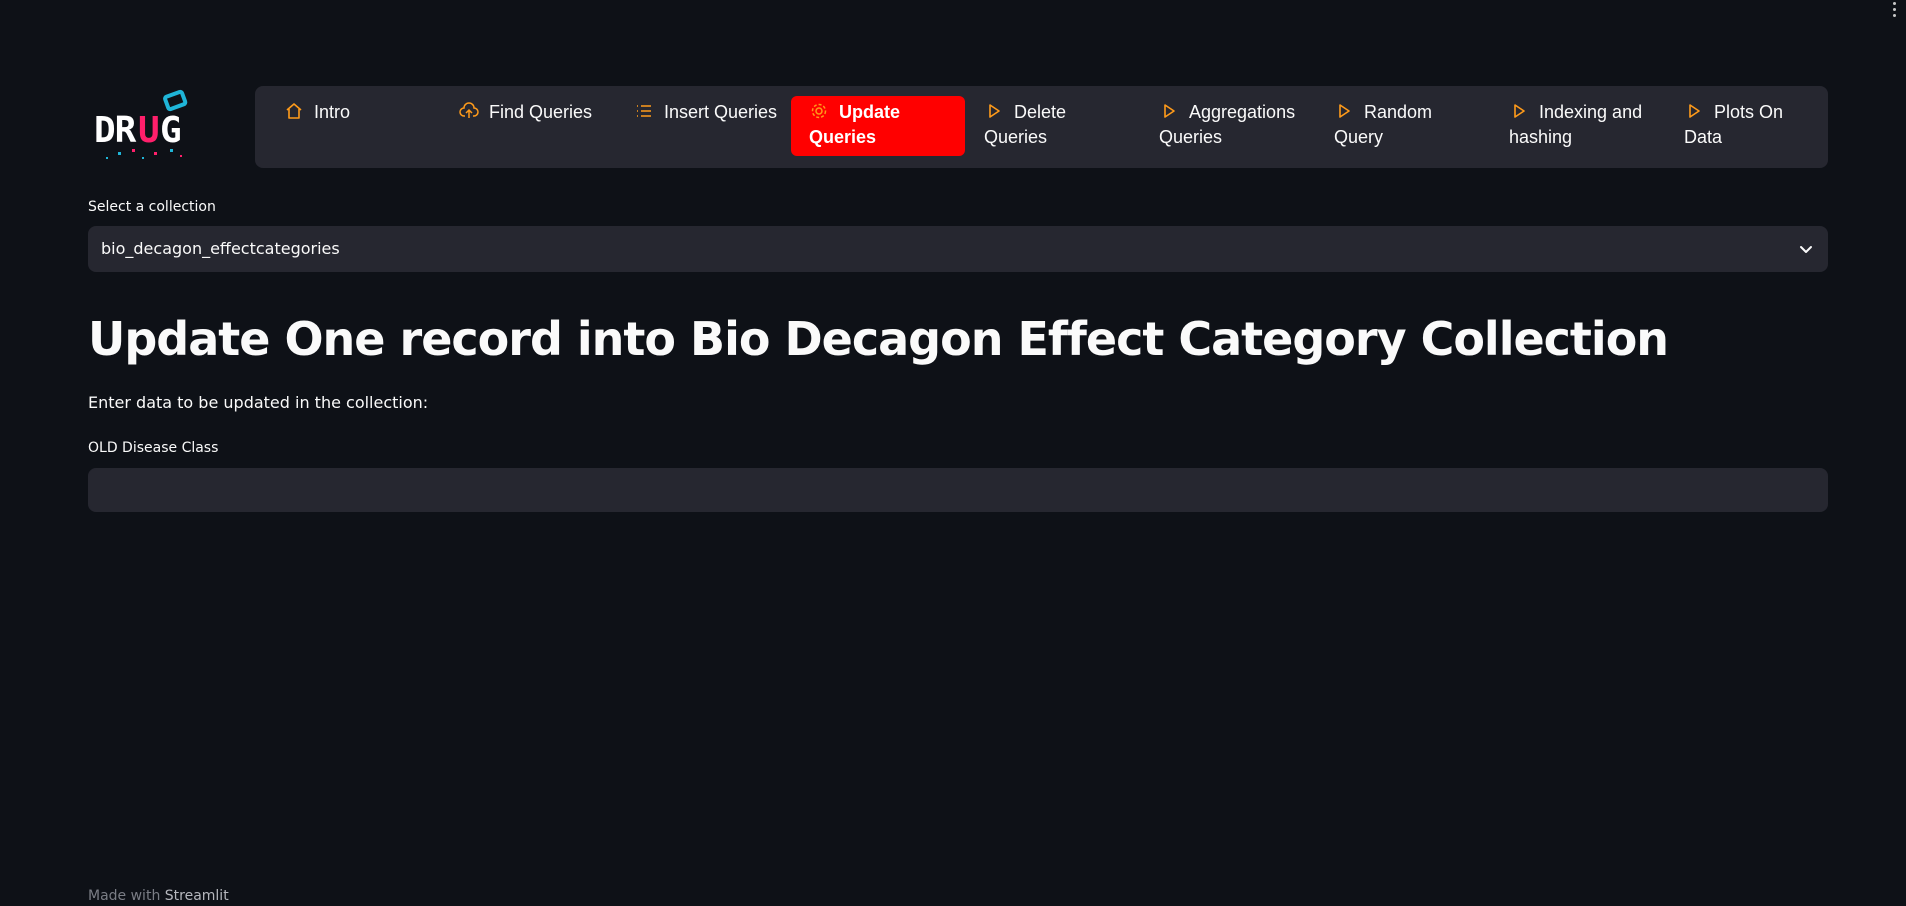  Describe the element at coordinates (124, 896) in the screenshot. I see `footer-prefix: Made with` at that location.